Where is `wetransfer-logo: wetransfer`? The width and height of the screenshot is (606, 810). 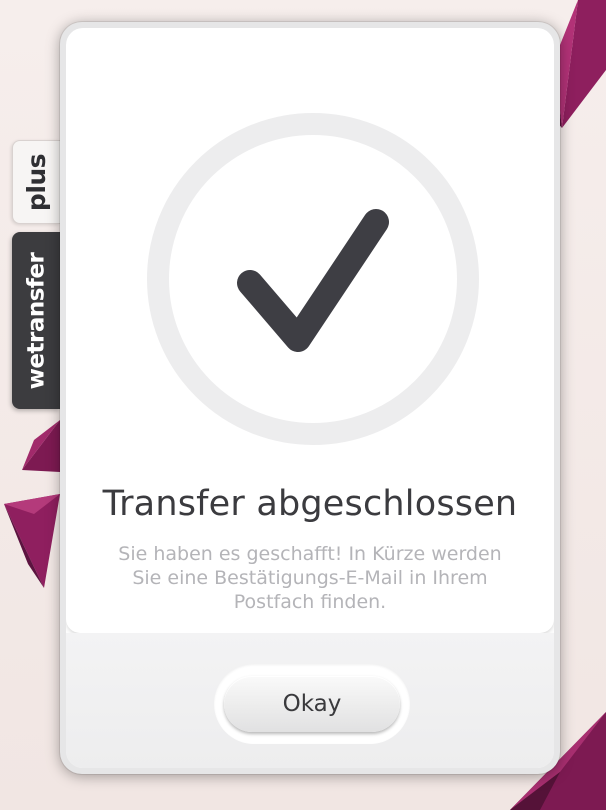
wetransfer-logo: wetransfer is located at coordinates (36, 320).